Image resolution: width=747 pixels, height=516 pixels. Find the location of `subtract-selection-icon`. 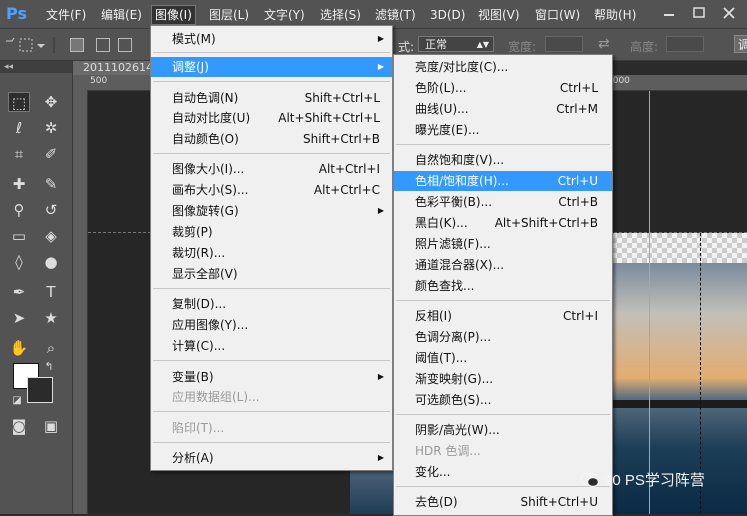

subtract-selection-icon is located at coordinates (125, 45).